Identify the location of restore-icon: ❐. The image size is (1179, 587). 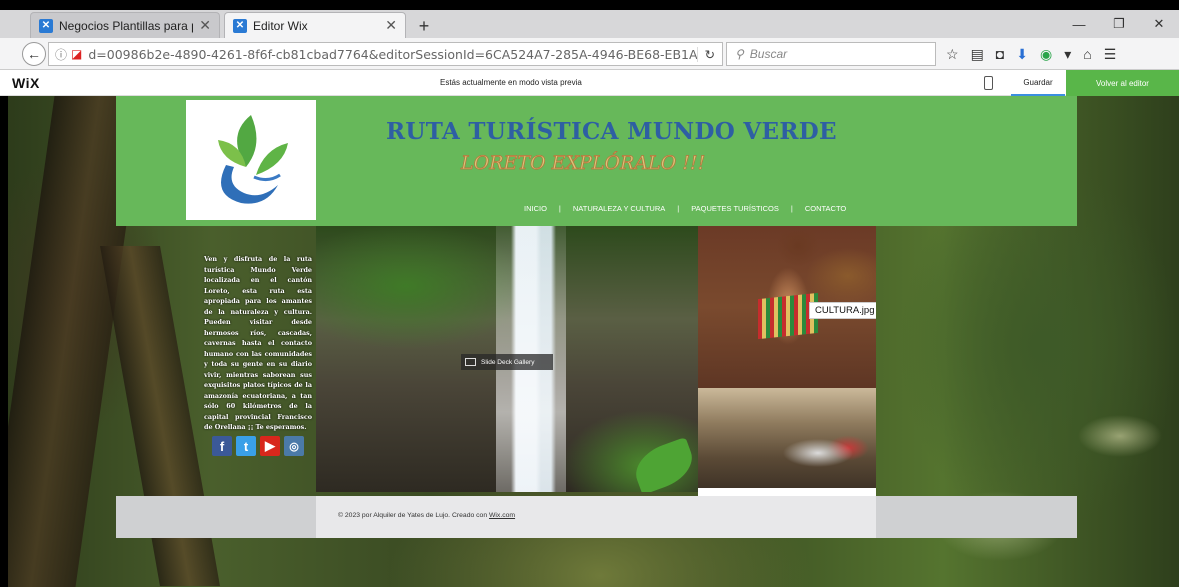
(1119, 24).